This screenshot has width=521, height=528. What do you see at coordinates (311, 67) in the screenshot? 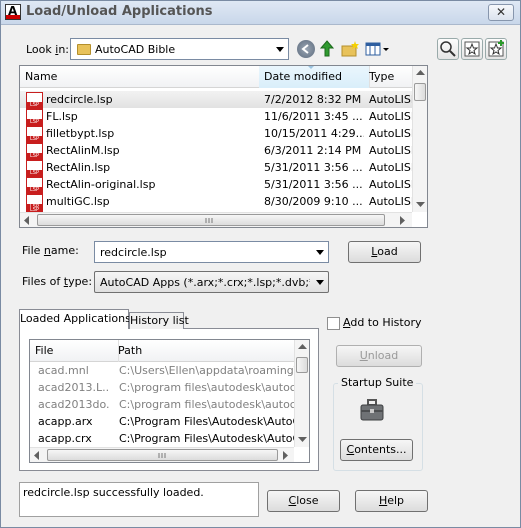
I see `sort-indicator-icon` at bounding box center [311, 67].